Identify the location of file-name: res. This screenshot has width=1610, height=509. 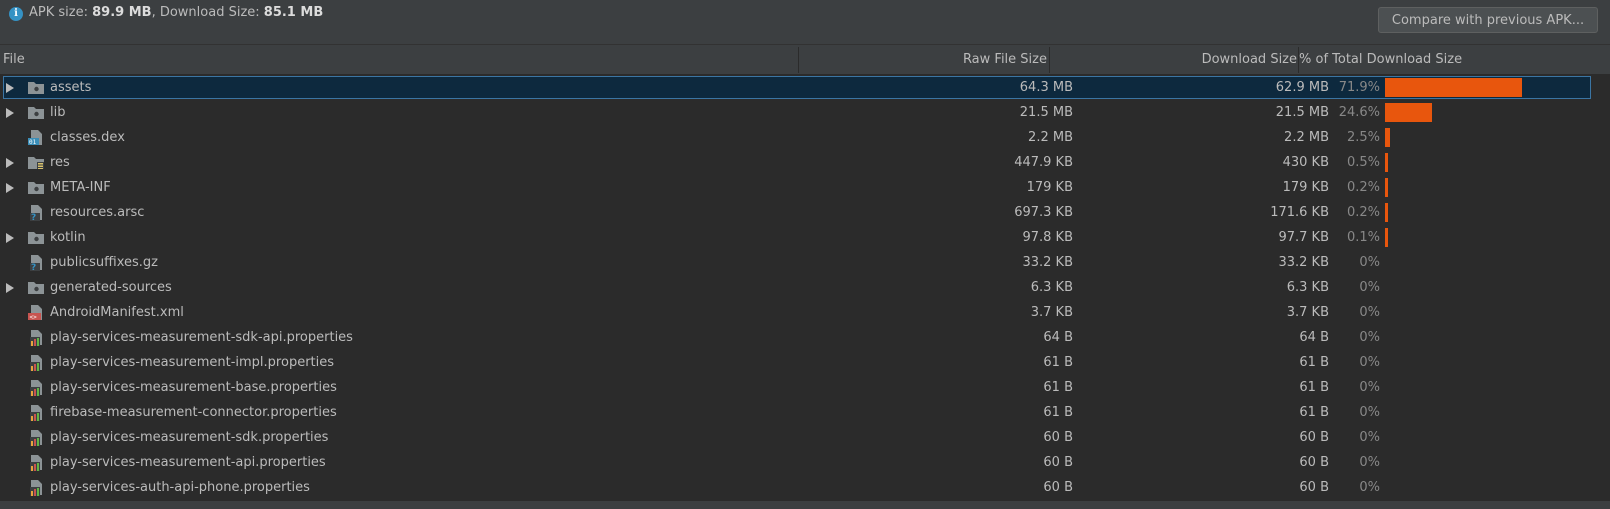
(60, 162).